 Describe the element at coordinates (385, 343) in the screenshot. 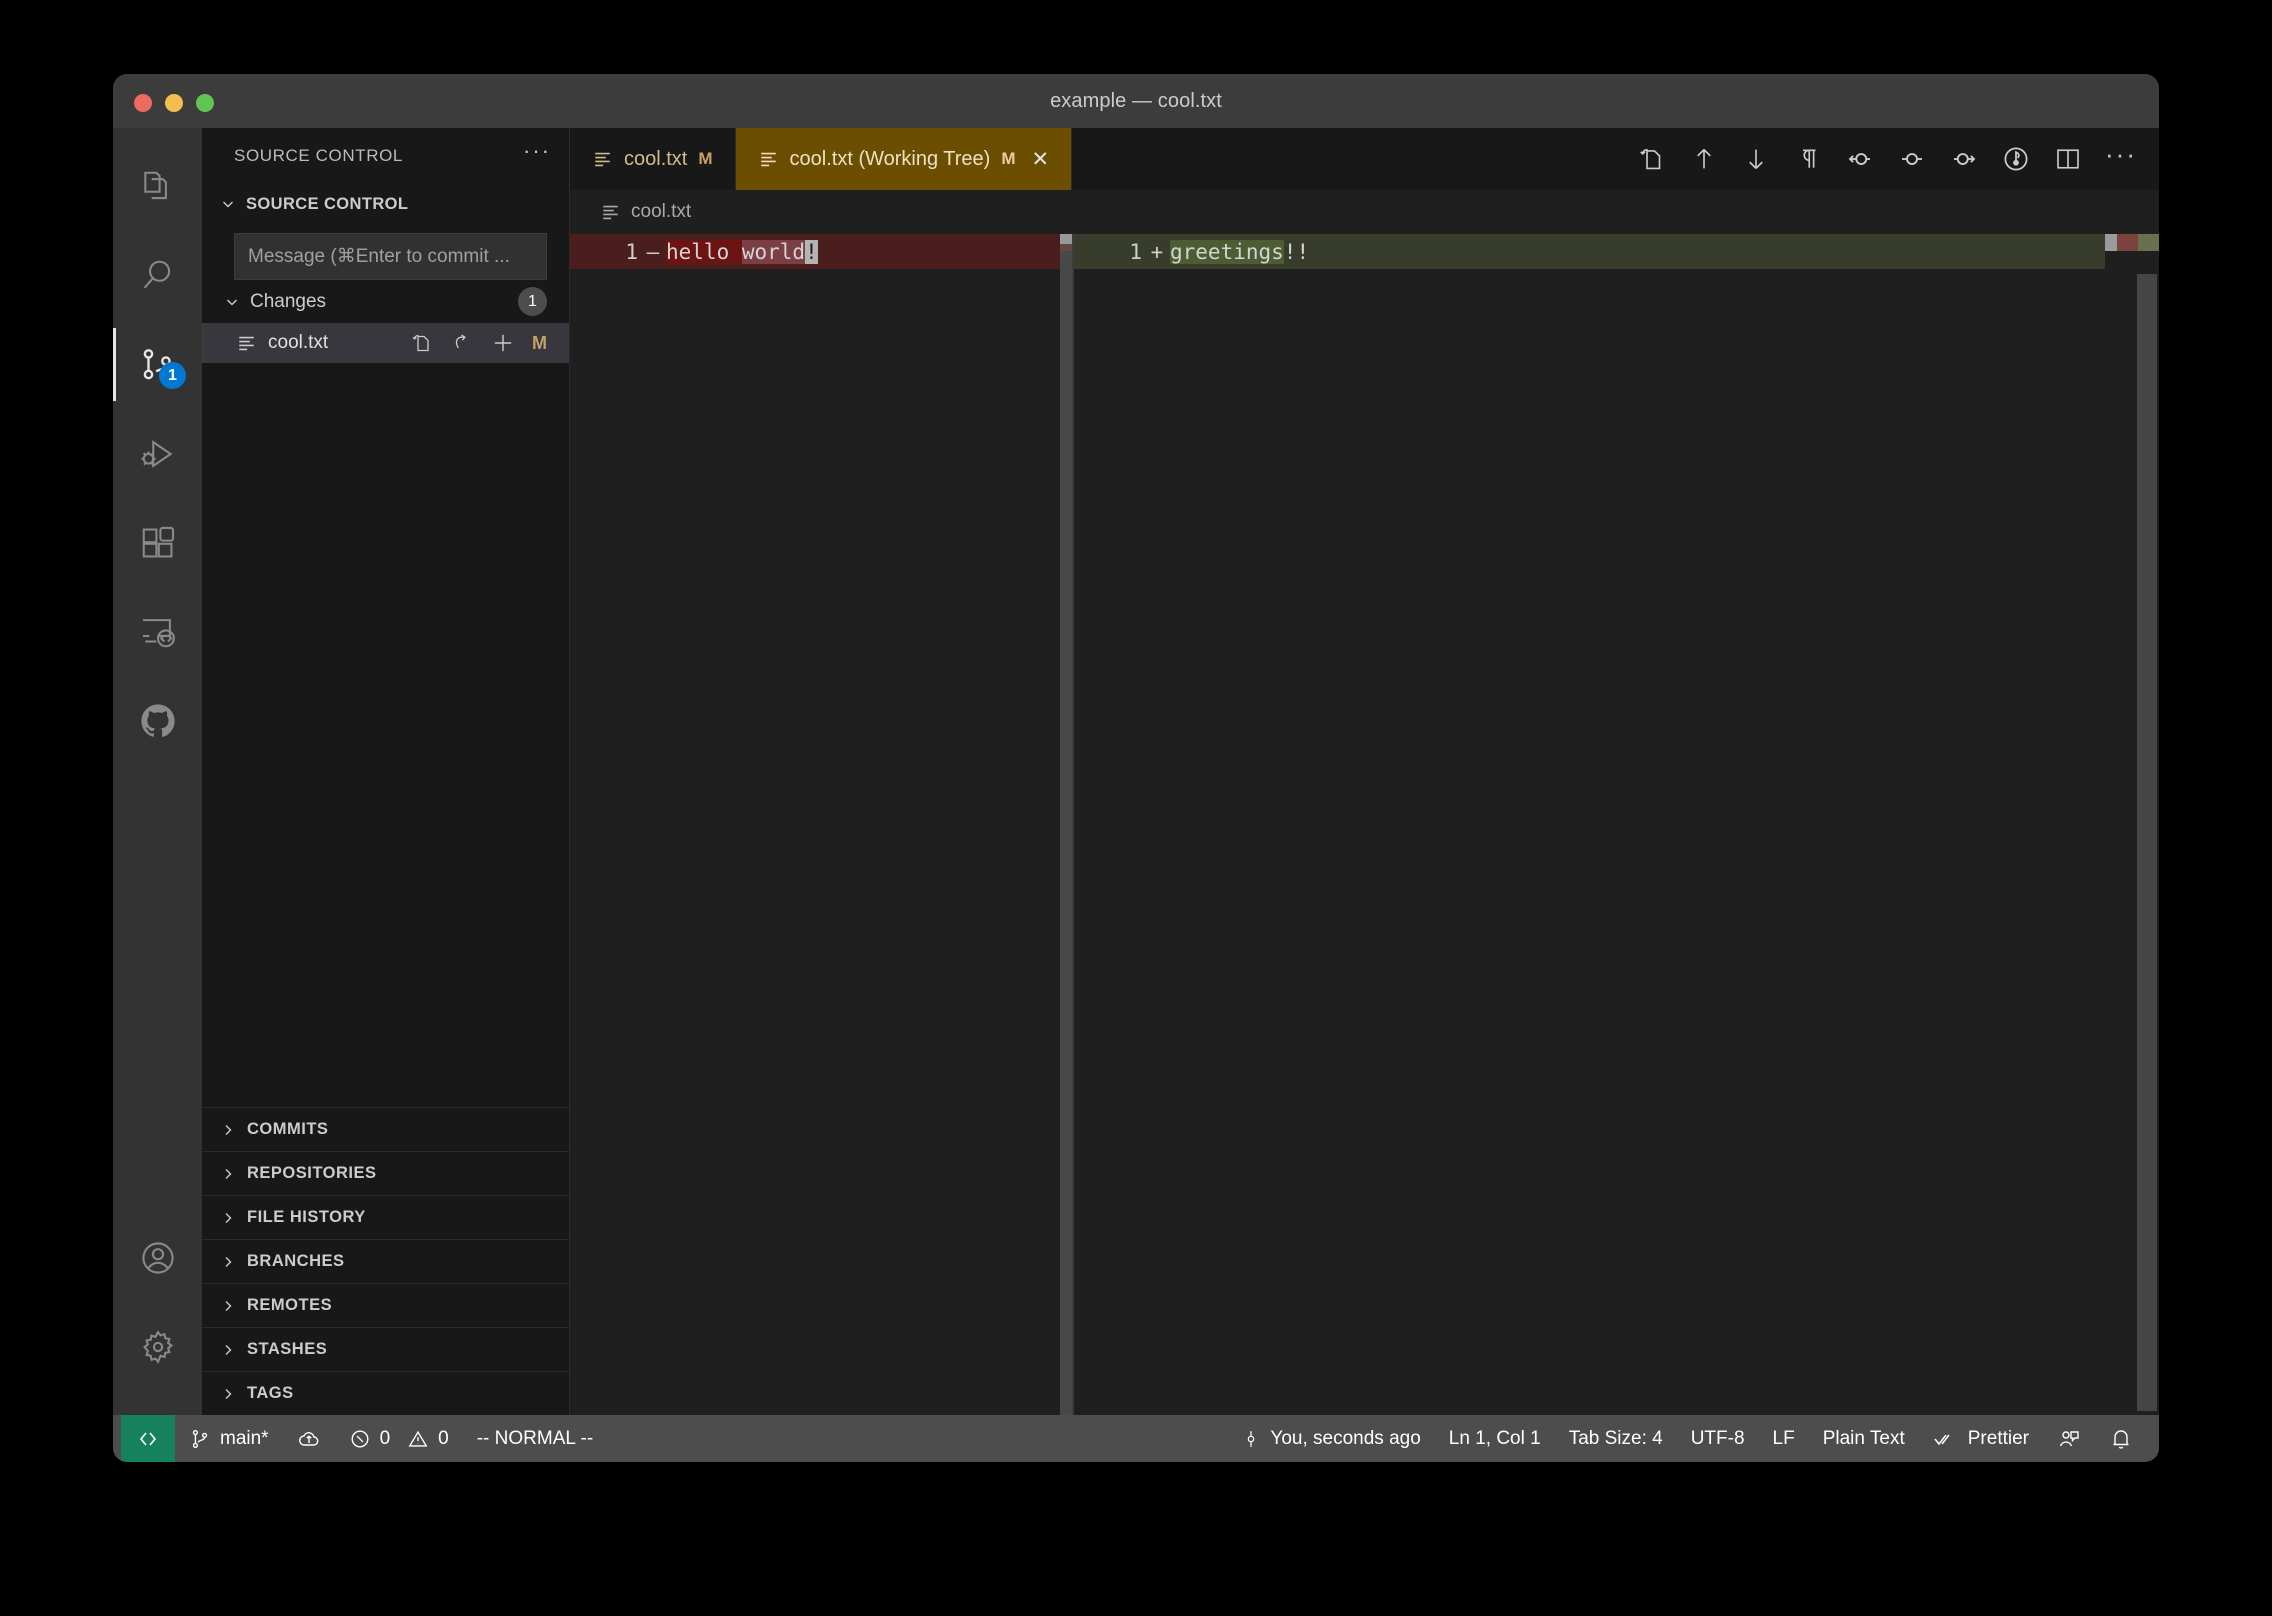

I see `list-item: cool.txt M` at that location.